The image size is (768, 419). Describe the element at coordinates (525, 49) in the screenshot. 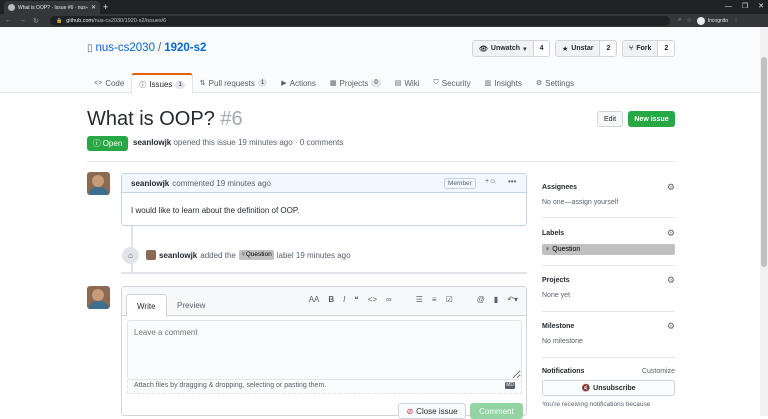

I see `caret-down-icon: ▾` at that location.